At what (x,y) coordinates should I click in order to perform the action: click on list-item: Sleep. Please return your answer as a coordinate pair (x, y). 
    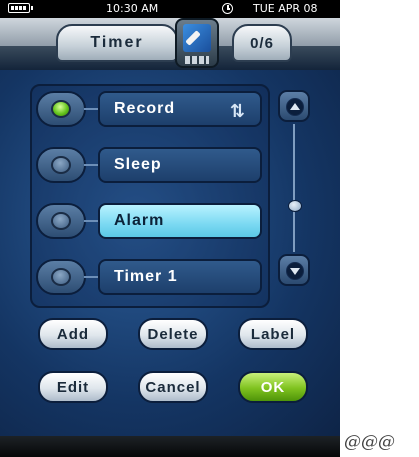
    Looking at the image, I should click on (152, 165).